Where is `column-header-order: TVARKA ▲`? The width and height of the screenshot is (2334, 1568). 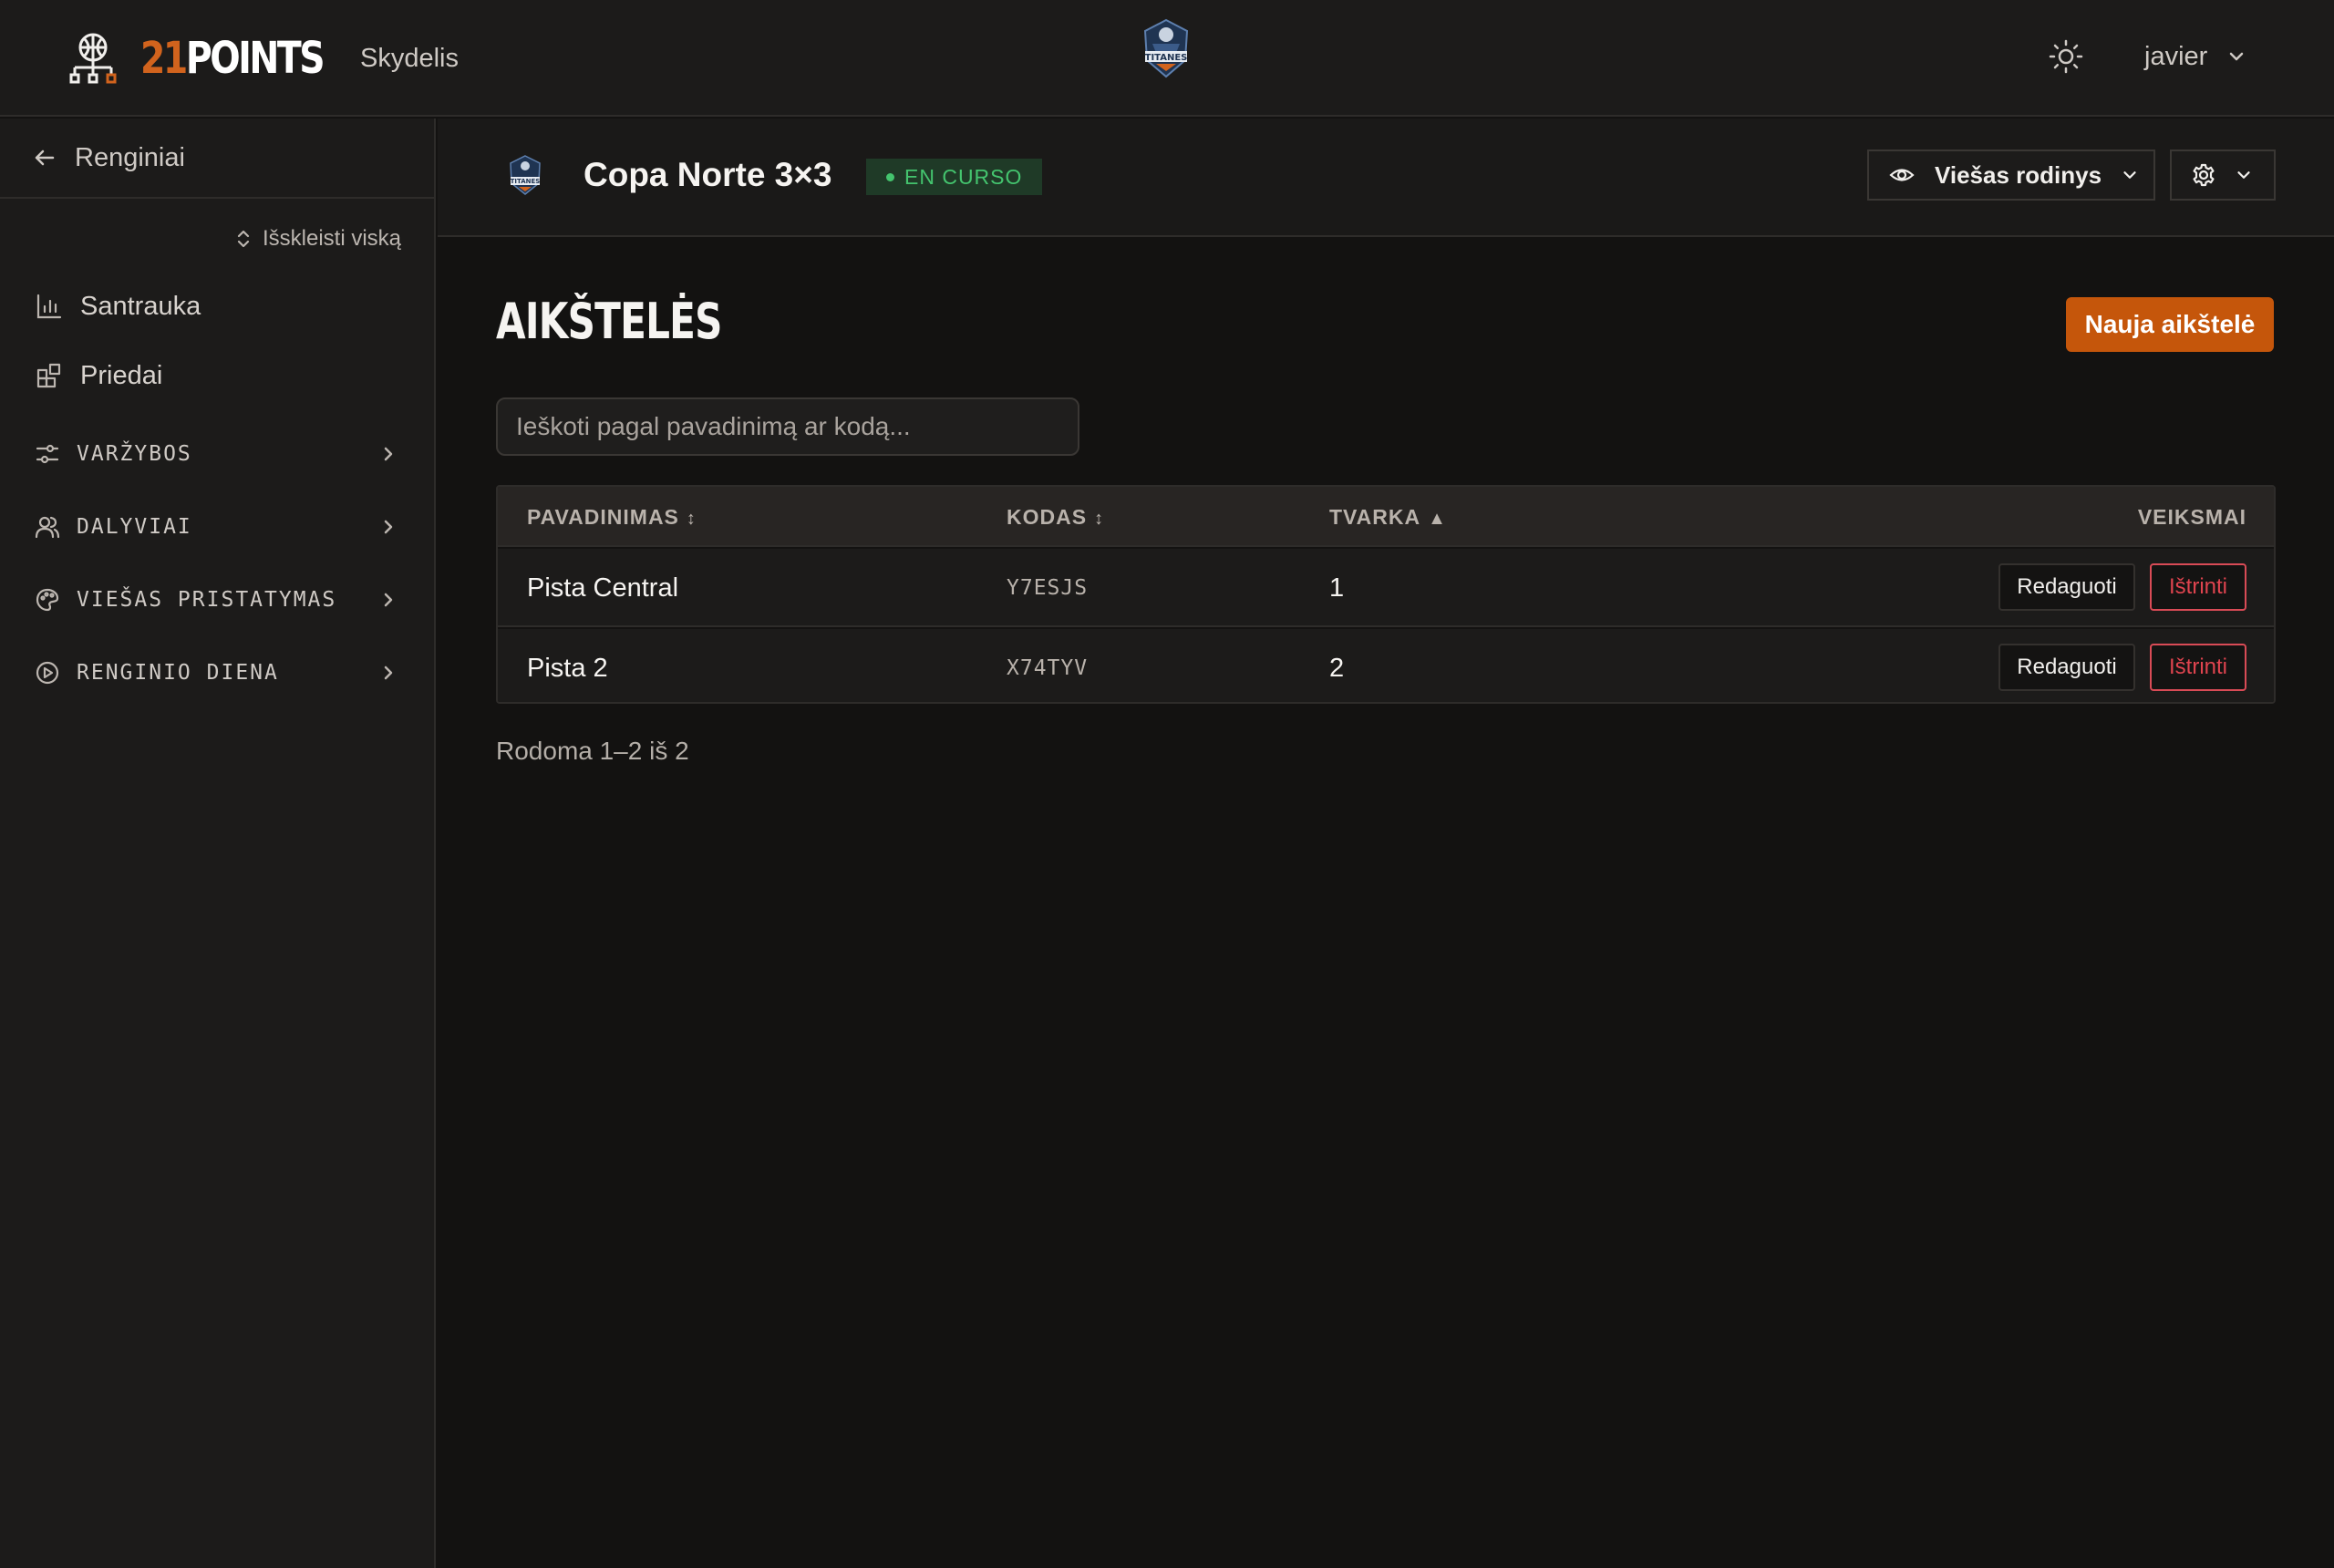
column-header-order: TVARKA ▲ is located at coordinates (1388, 517).